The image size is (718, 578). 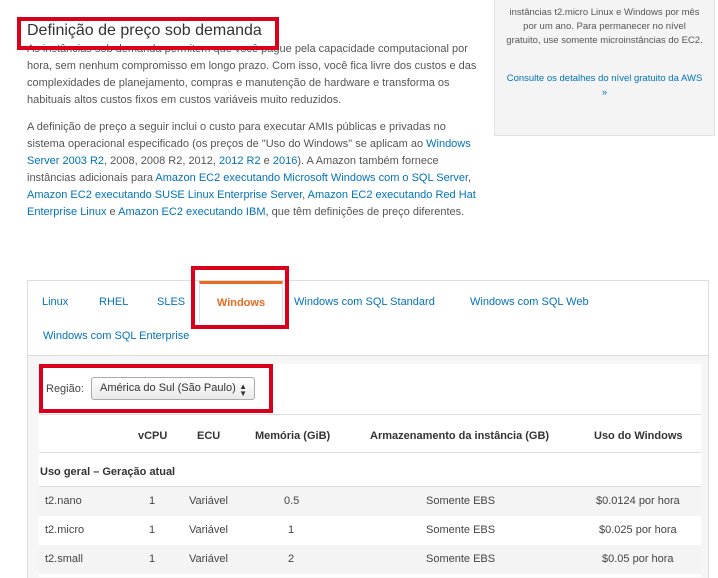 What do you see at coordinates (364, 302) in the screenshot?
I see `tab-windows-sql-standard: Windows com SQL Standard` at bounding box center [364, 302].